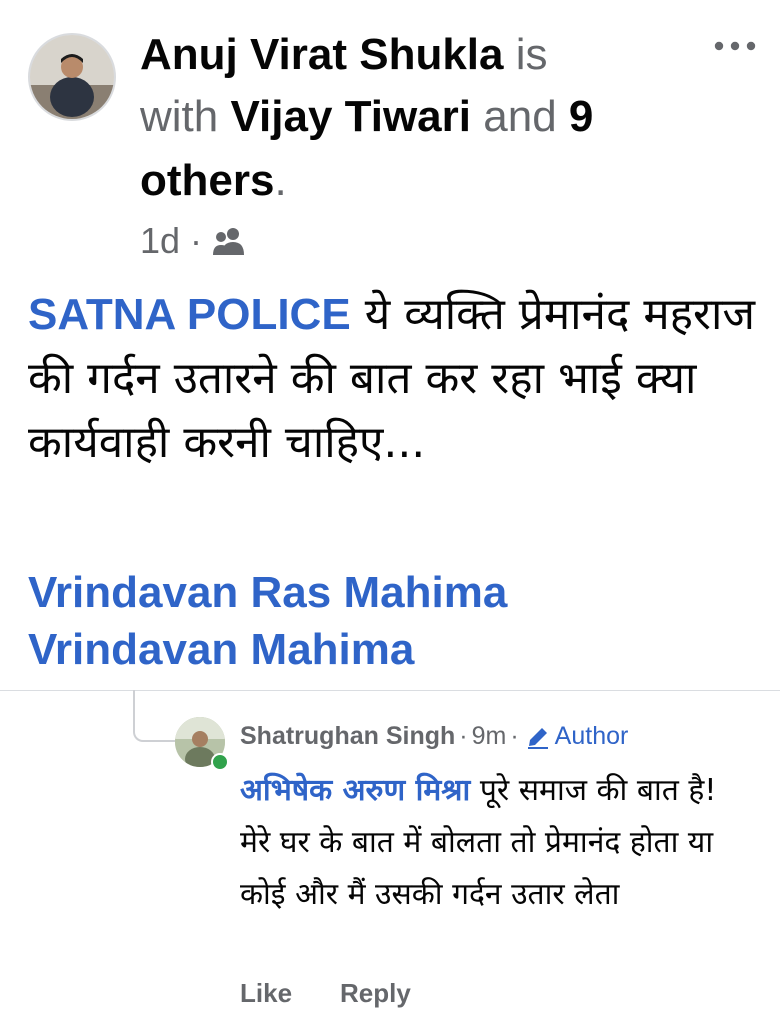  What do you see at coordinates (220, 762) in the screenshot?
I see `online-status-dot` at bounding box center [220, 762].